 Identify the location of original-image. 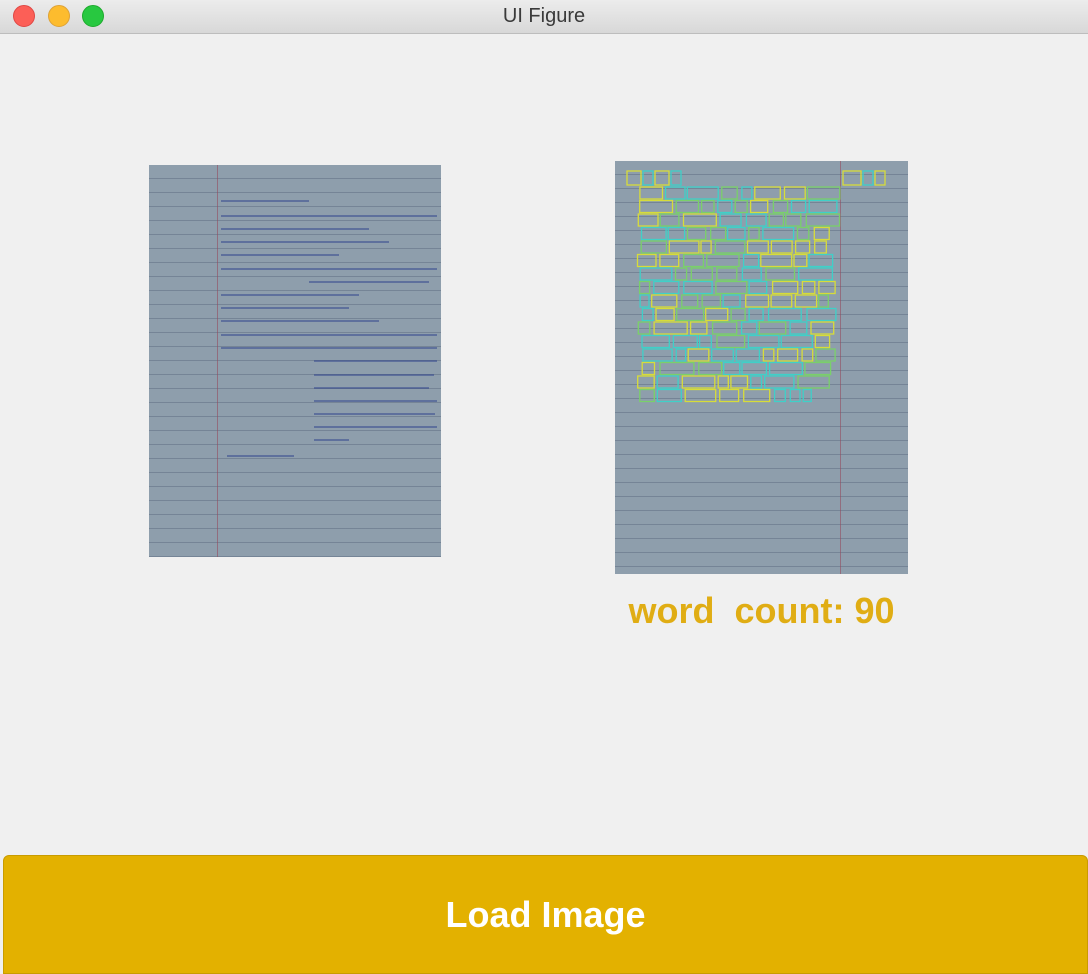
(295, 361).